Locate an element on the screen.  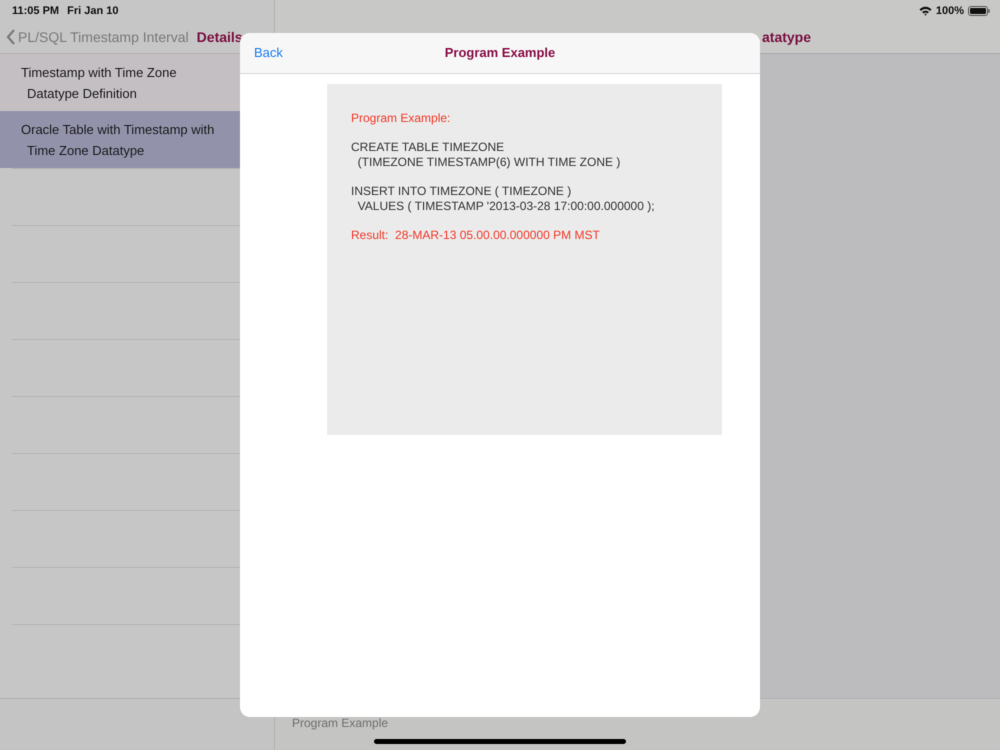
chevron-left-icon is located at coordinates (11, 37).